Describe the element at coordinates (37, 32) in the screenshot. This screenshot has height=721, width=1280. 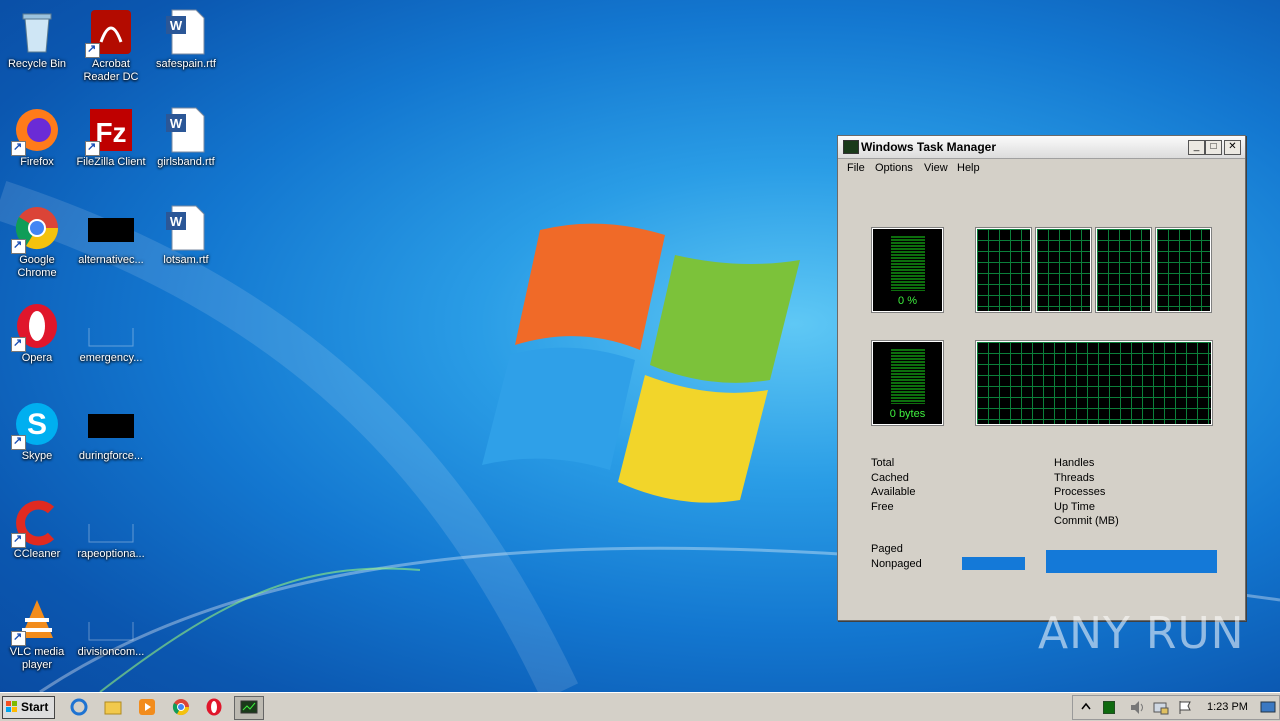
I see `recycle-bin-icon` at that location.